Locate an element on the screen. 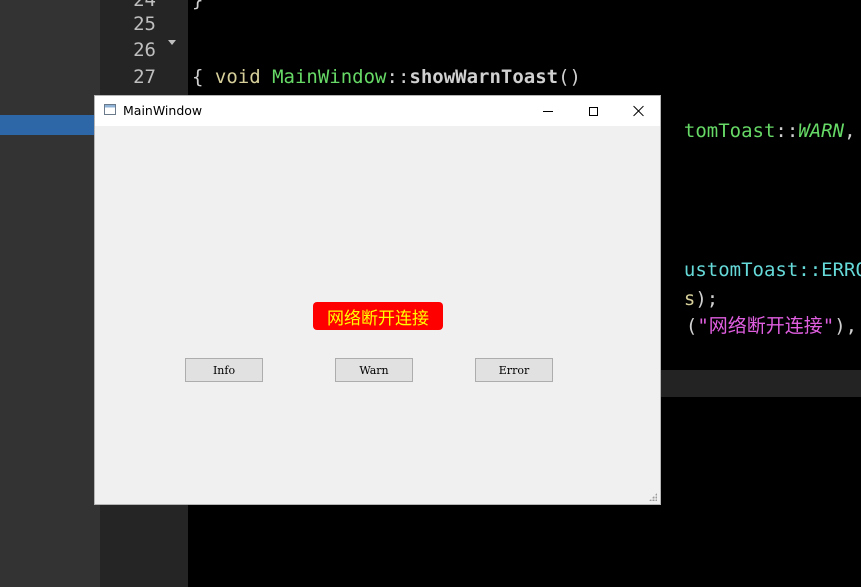 This screenshot has height=587, width=861. code-paren: () is located at coordinates (569, 77).